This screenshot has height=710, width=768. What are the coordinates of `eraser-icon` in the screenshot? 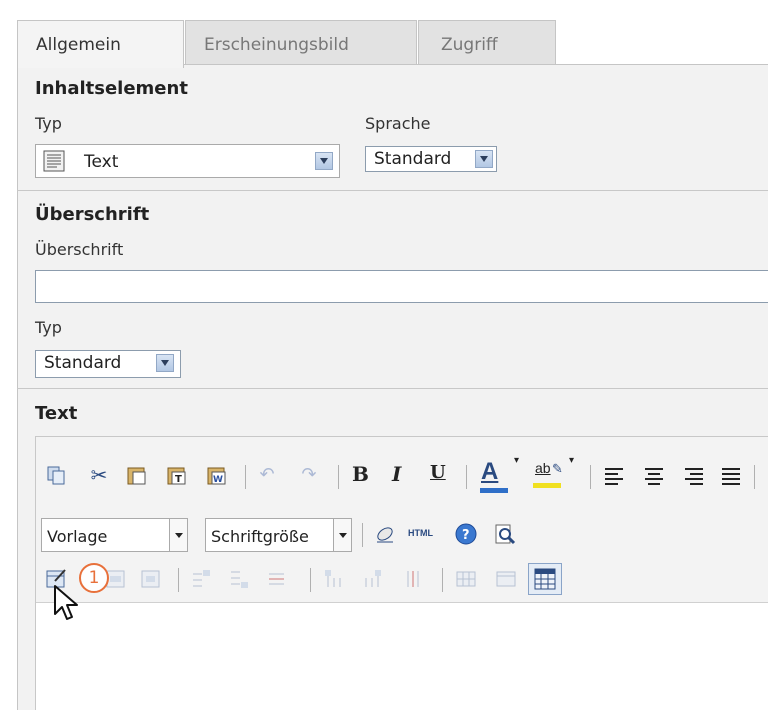 It's located at (385, 534).